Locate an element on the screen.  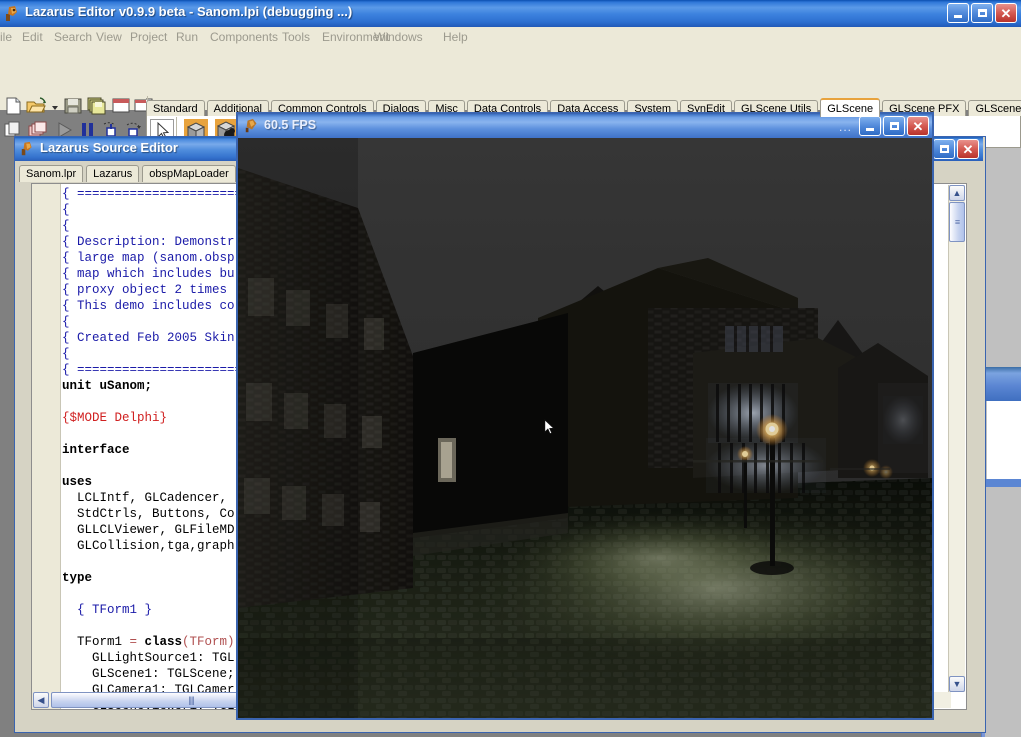
editor-vertical-scrollbar: ▲ ≡ ▼ is located at coordinates (956, 438).